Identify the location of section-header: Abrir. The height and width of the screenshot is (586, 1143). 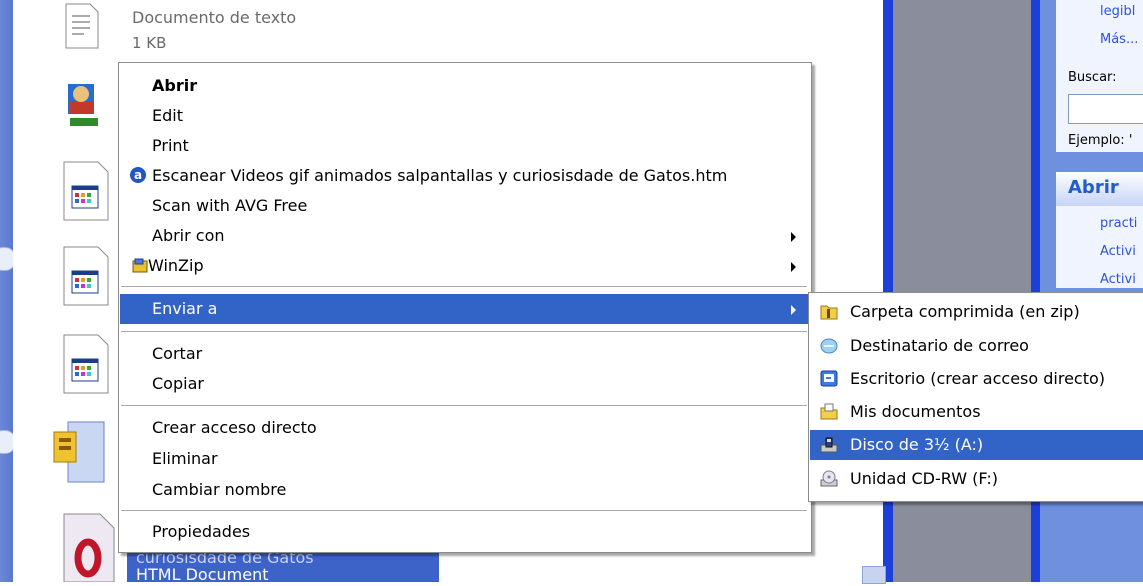
(1099, 189).